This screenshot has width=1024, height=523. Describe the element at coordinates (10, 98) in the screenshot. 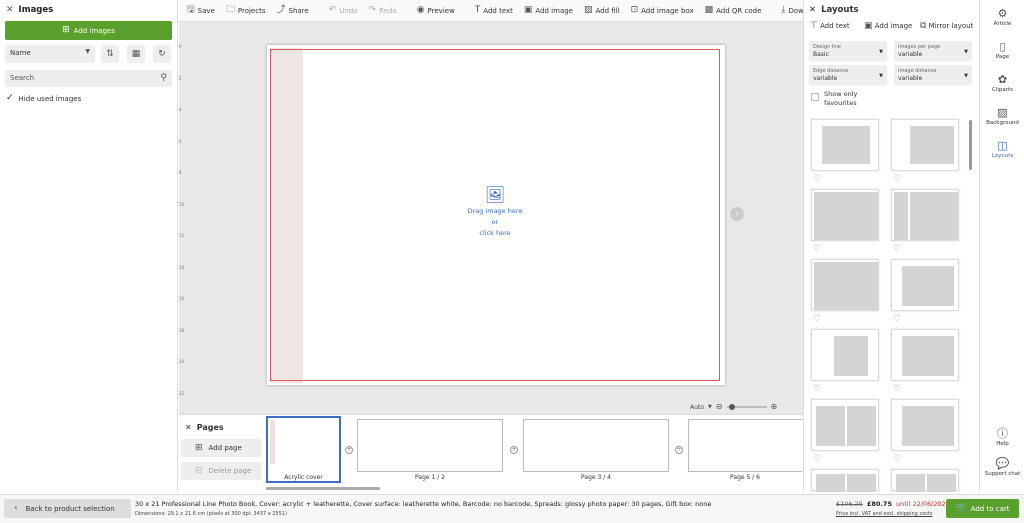

I see `checkmark-icon: ✓` at that location.